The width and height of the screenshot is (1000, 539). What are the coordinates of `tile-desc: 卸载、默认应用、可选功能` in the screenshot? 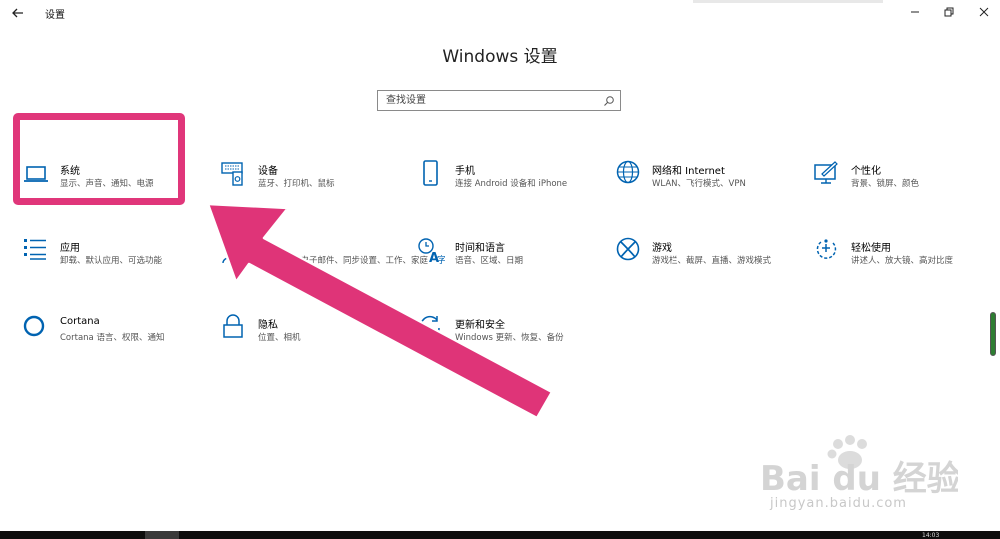 It's located at (111, 261).